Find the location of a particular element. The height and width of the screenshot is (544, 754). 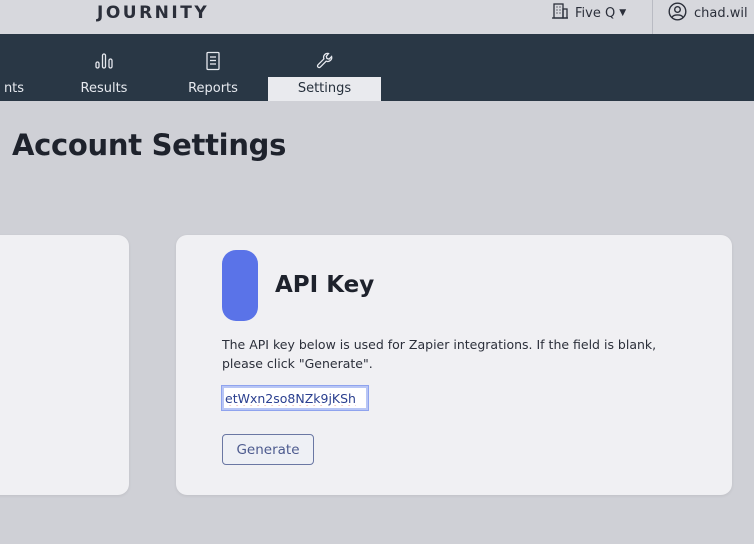

api-key-title: API Key is located at coordinates (325, 285).